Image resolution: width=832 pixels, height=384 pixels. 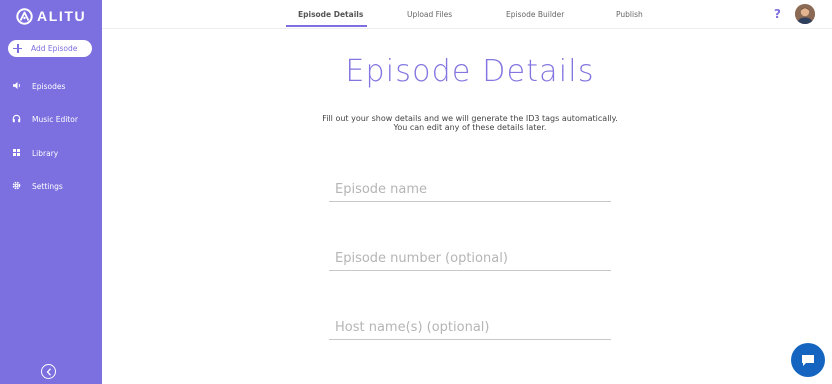 I want to click on sidebar-item-label: Library, so click(x=45, y=153).